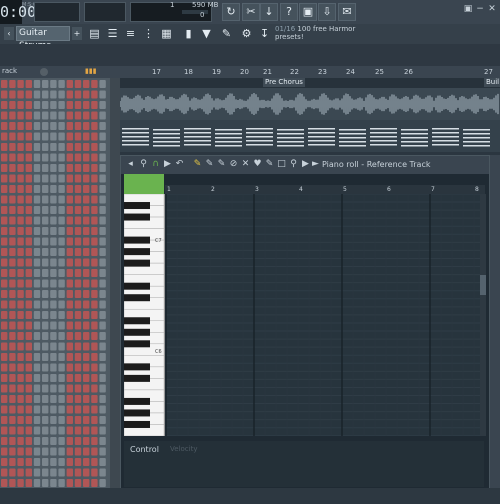 The image size is (500, 504). I want to click on wrench-icon: ⚲, so click(143, 164).